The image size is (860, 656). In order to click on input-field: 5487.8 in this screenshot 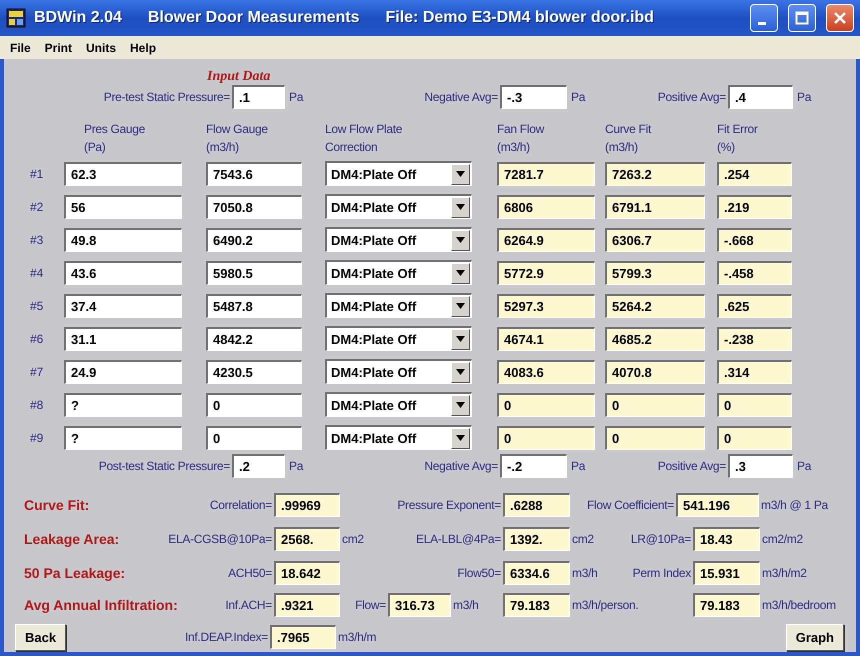, I will do `click(254, 306)`.